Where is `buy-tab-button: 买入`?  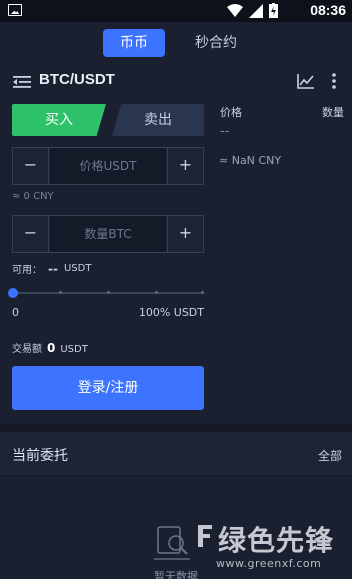
buy-tab-button: 买入 is located at coordinates (59, 120).